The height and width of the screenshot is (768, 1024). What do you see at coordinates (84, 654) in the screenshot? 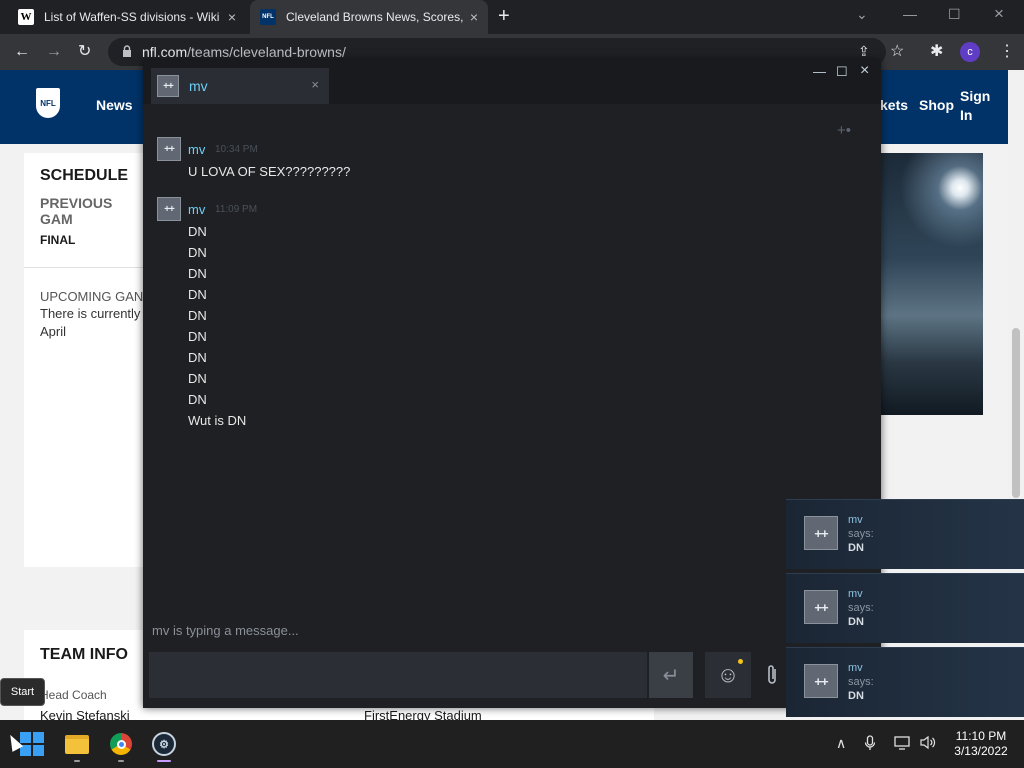
I see `team-info-title: TEAM INFO` at bounding box center [84, 654].